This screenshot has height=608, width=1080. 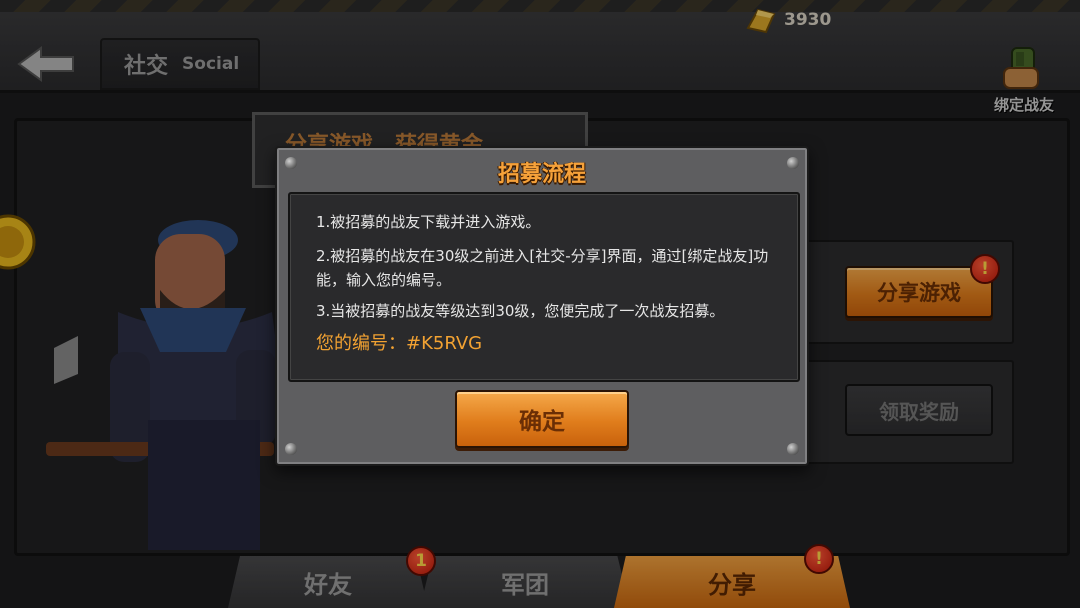 What do you see at coordinates (542, 422) in the screenshot?
I see `confirm-label: 确定` at bounding box center [542, 422].